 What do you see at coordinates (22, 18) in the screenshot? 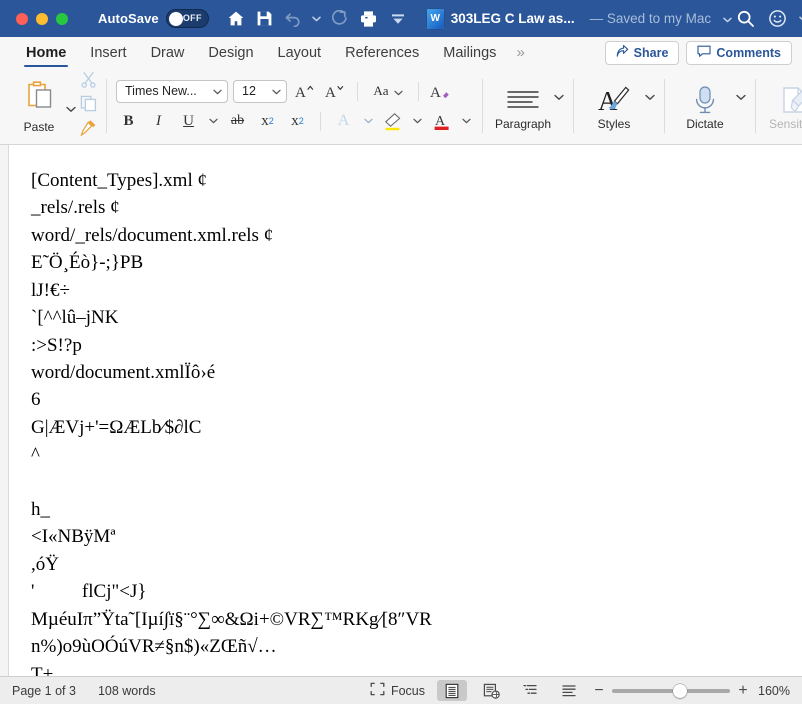
I see `close-window-button` at bounding box center [22, 18].